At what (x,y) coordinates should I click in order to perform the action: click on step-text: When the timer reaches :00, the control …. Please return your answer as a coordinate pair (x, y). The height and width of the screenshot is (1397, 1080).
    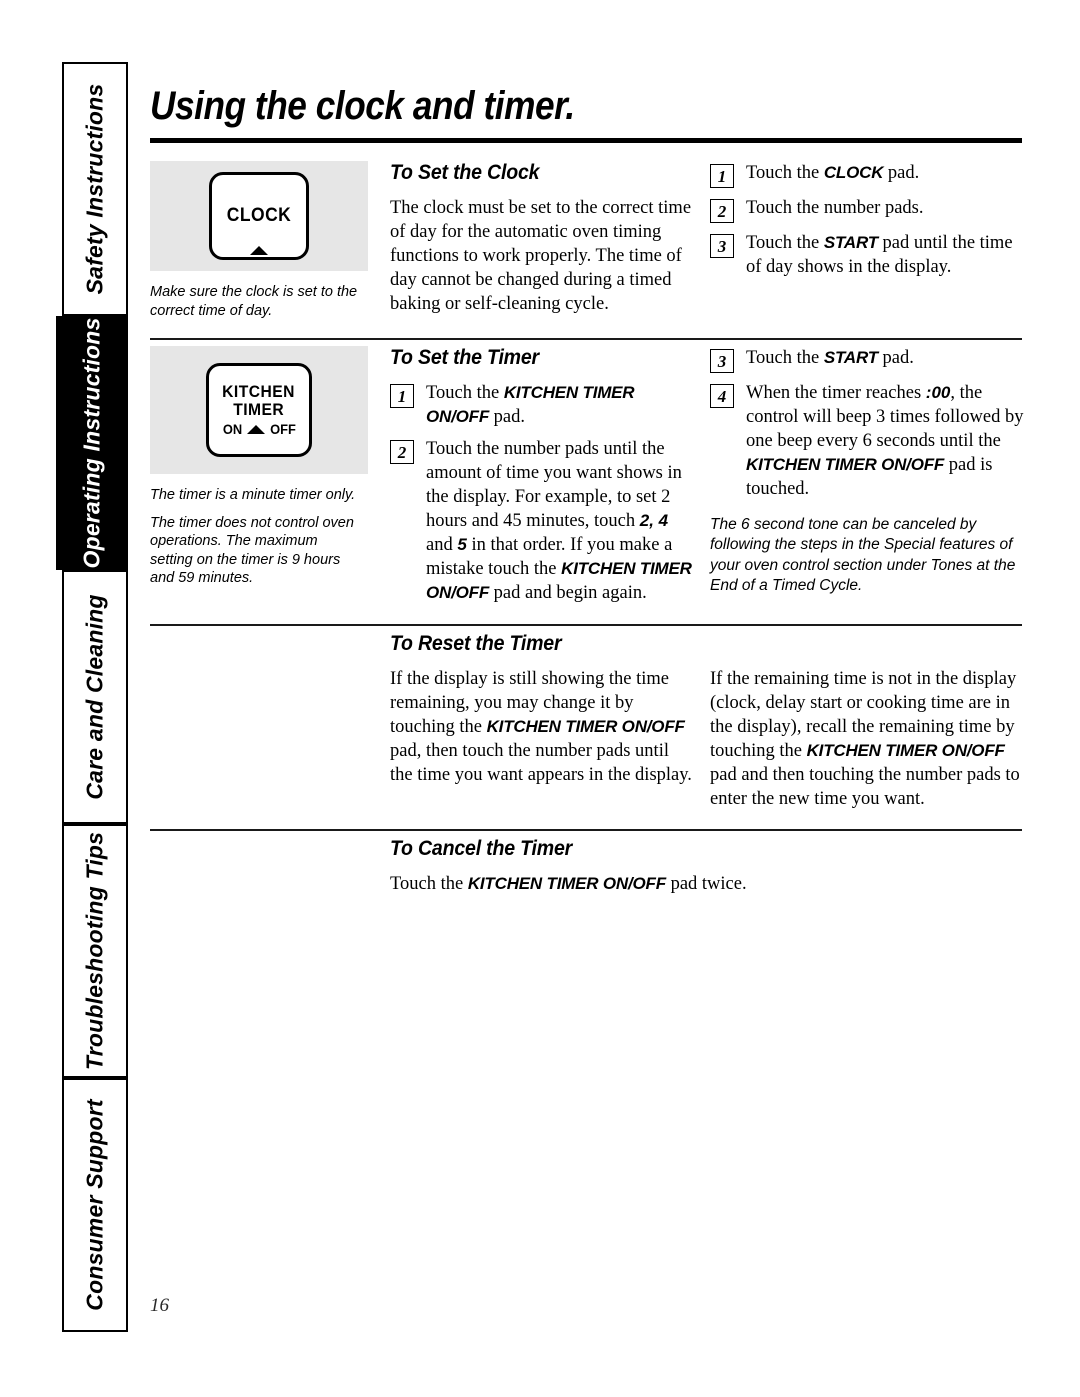
    Looking at the image, I should click on (885, 441).